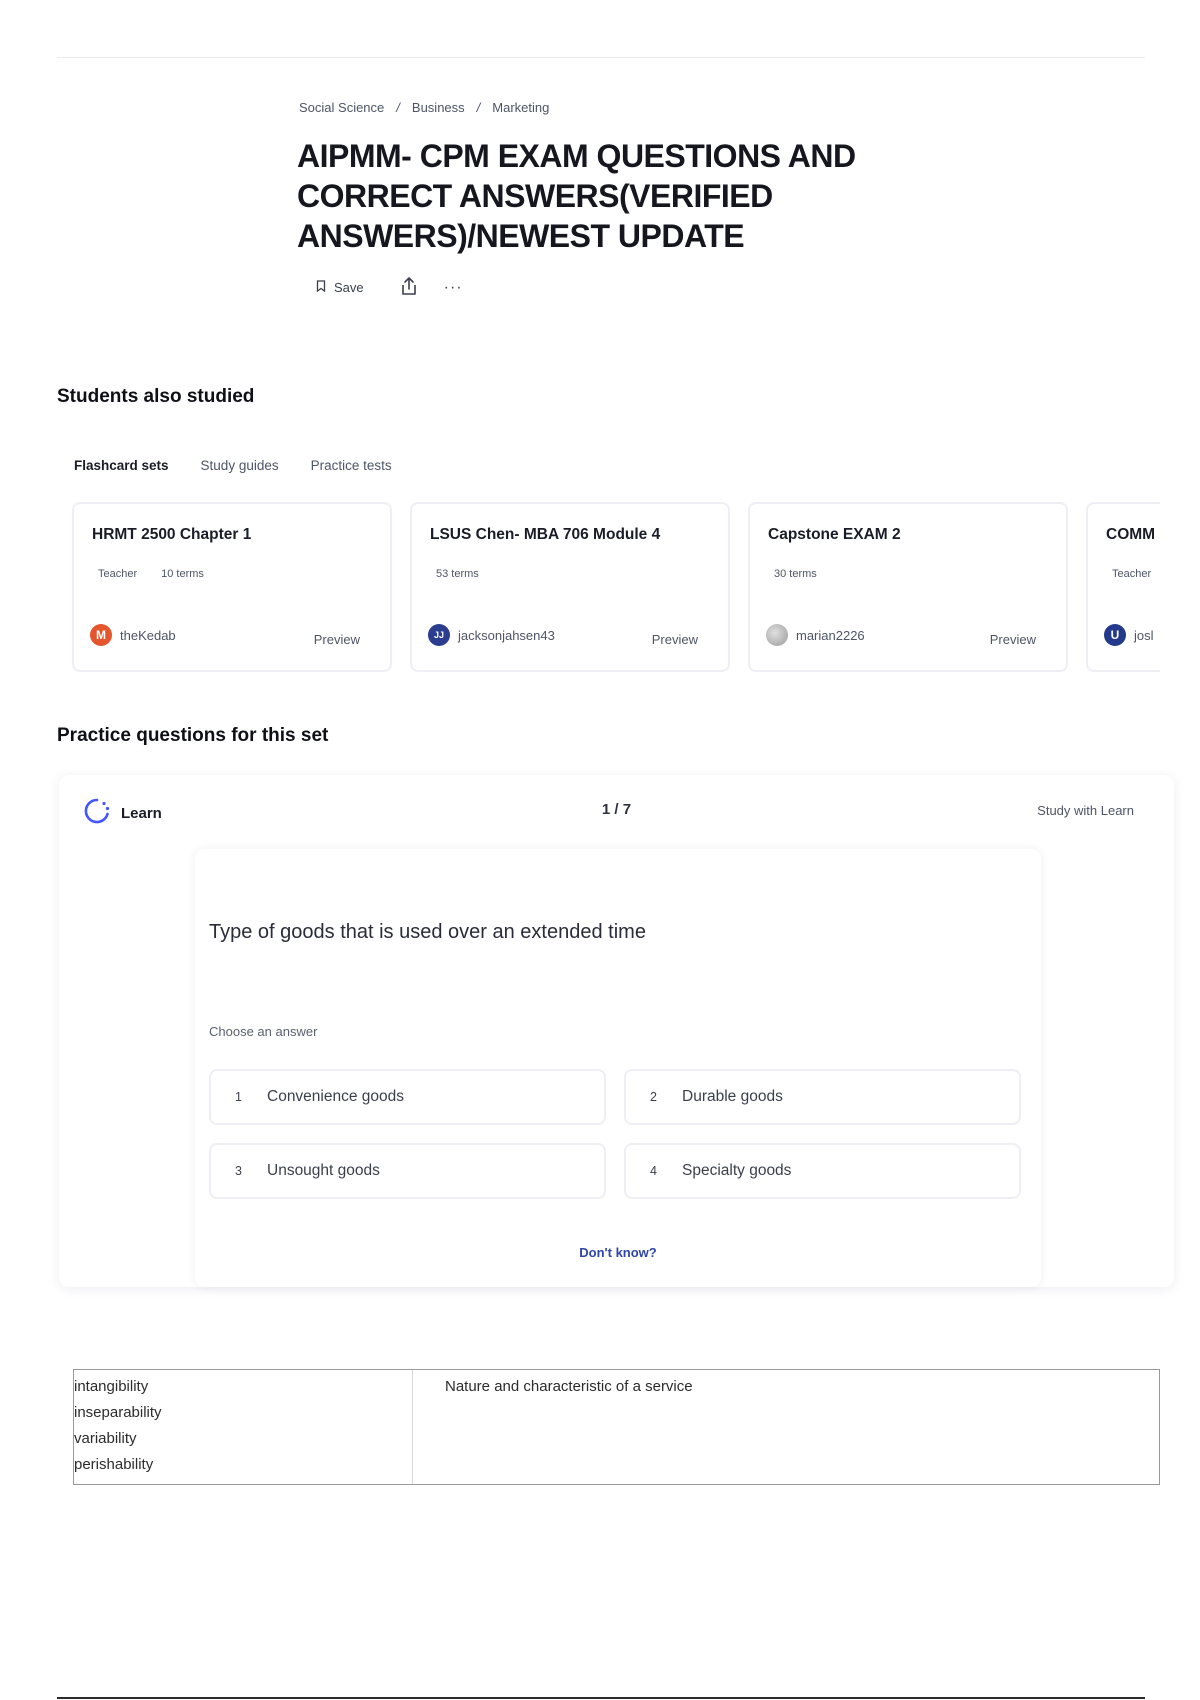 The image size is (1200, 1700). I want to click on card-author: M theKedab, so click(133, 635).